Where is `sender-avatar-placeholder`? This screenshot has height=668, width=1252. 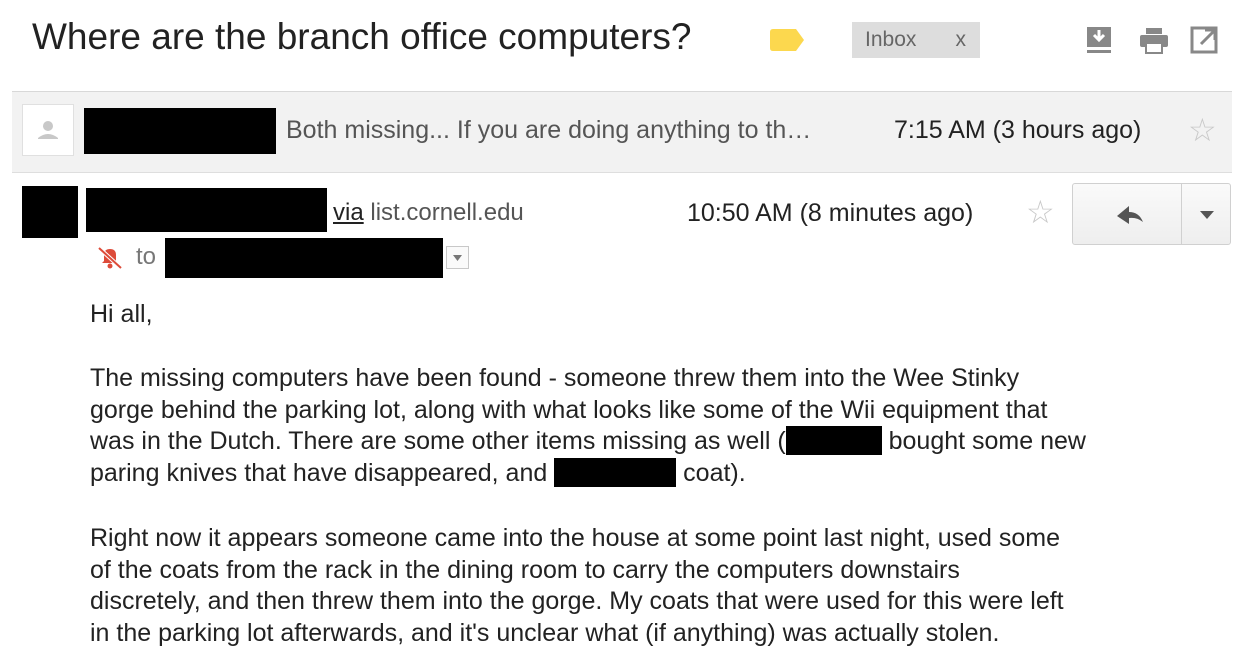
sender-avatar-placeholder is located at coordinates (48, 130).